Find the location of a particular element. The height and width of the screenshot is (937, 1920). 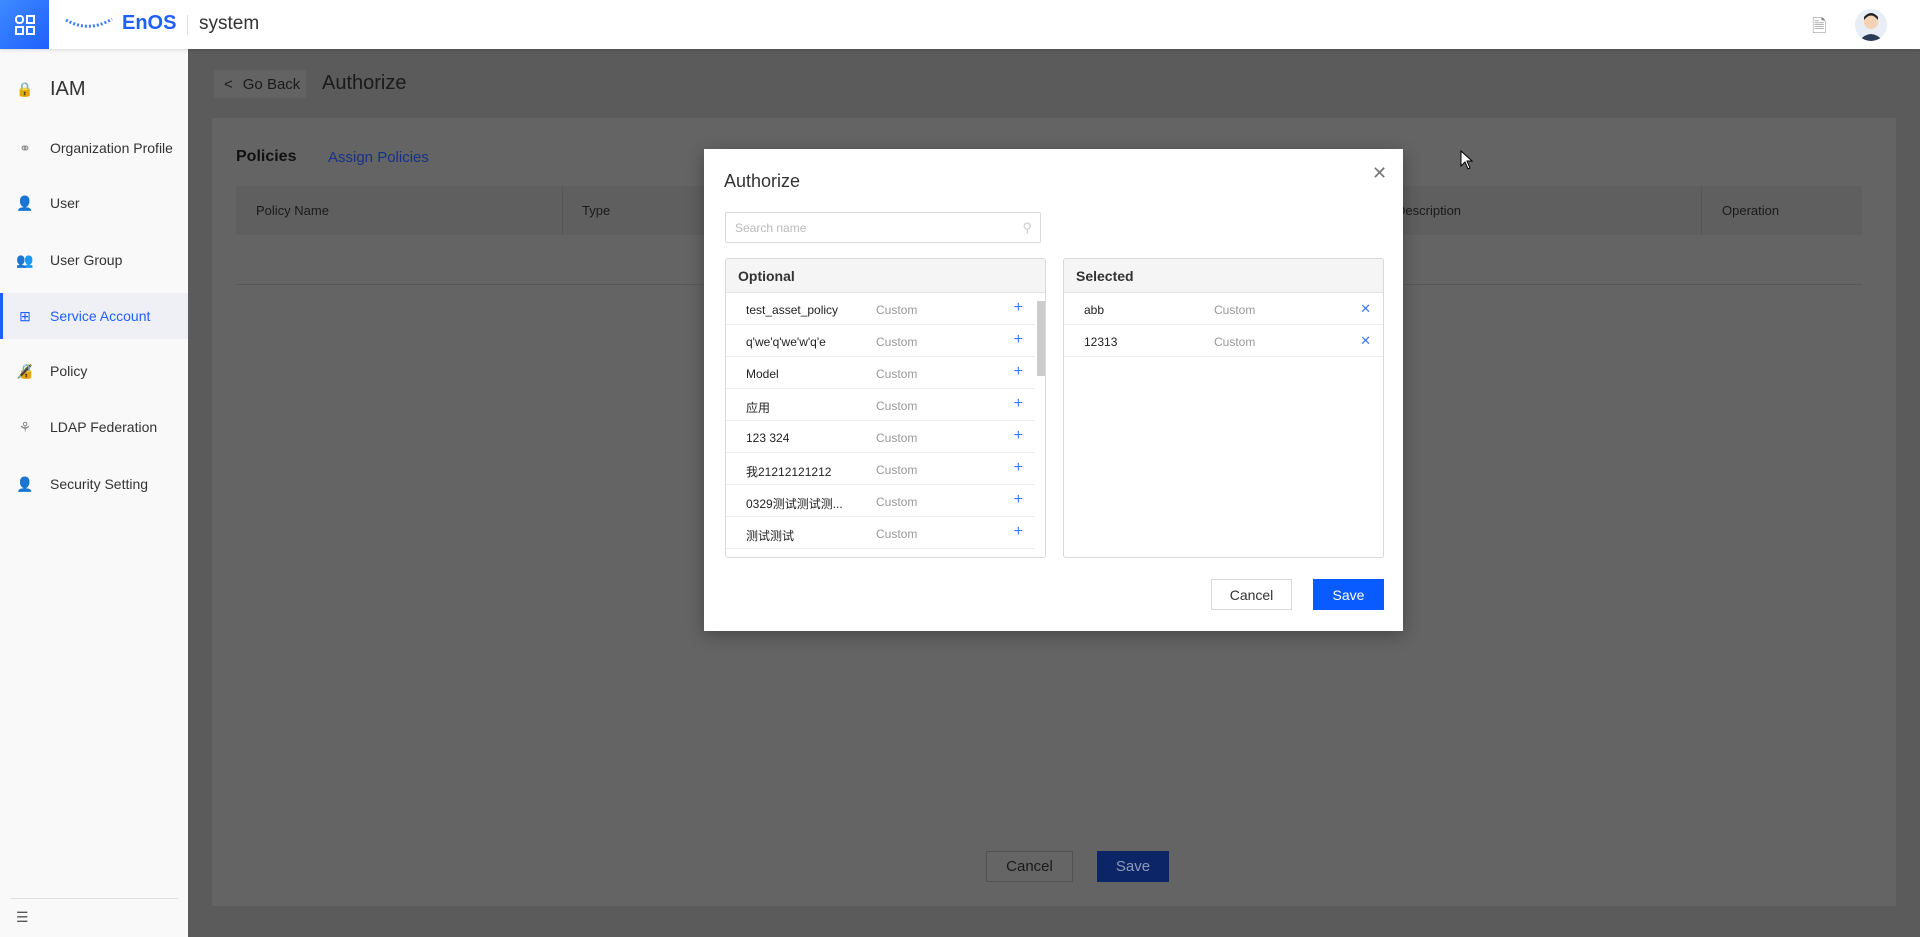

sidebar-item-policy: 🔏 Policy is located at coordinates (94, 371).